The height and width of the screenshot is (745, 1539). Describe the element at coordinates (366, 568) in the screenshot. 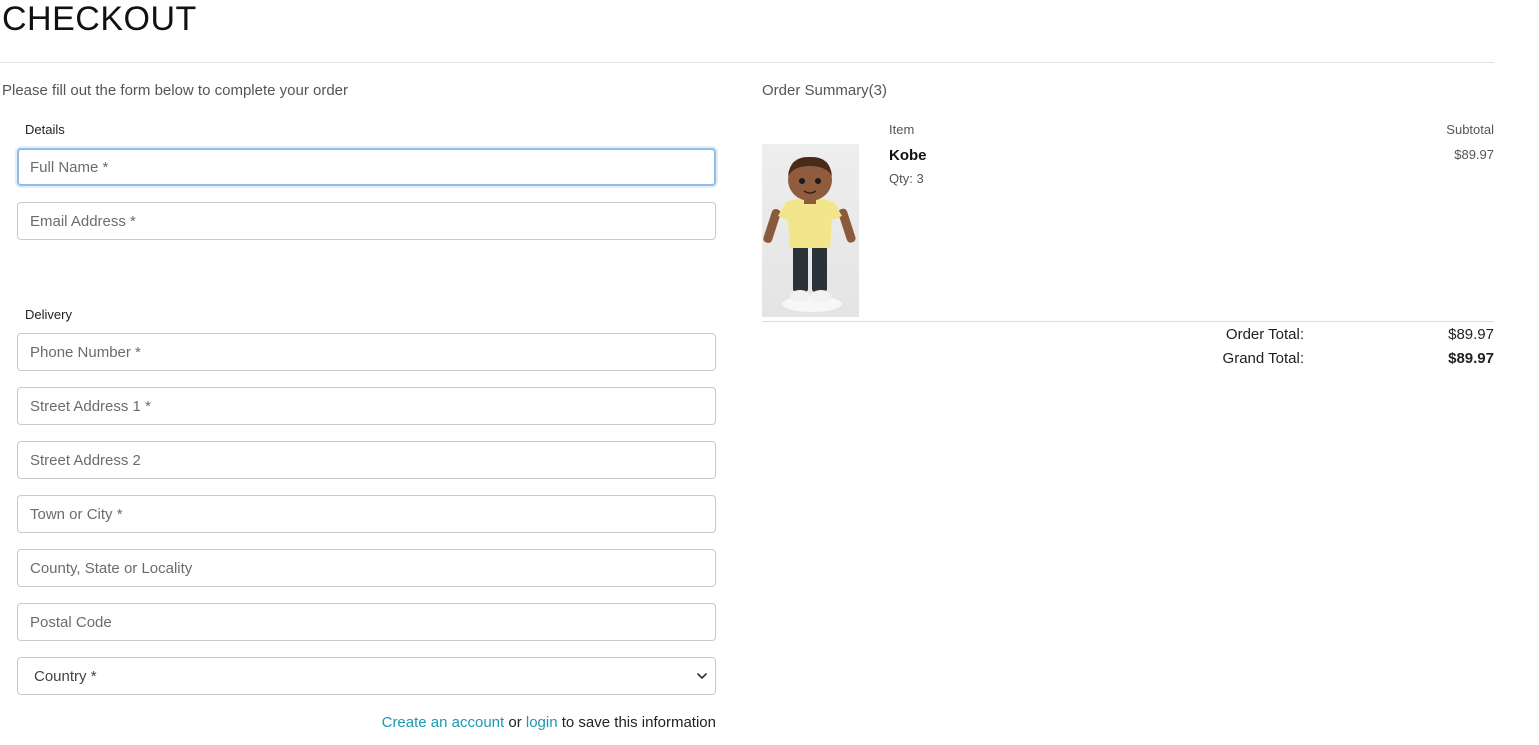

I see `county-input` at that location.